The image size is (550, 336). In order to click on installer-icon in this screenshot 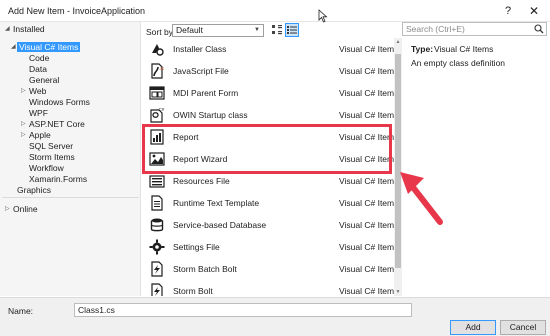, I will do `click(158, 50)`.